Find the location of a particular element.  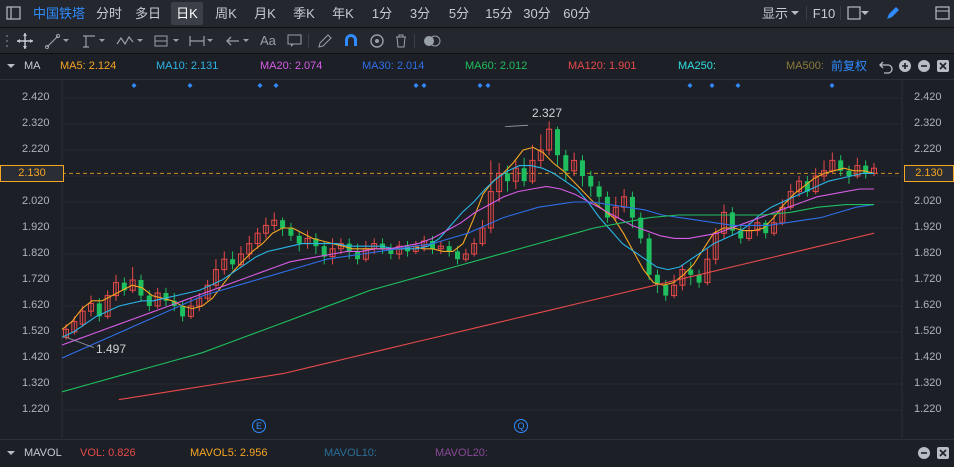

tab-15min: 15分 is located at coordinates (499, 13).